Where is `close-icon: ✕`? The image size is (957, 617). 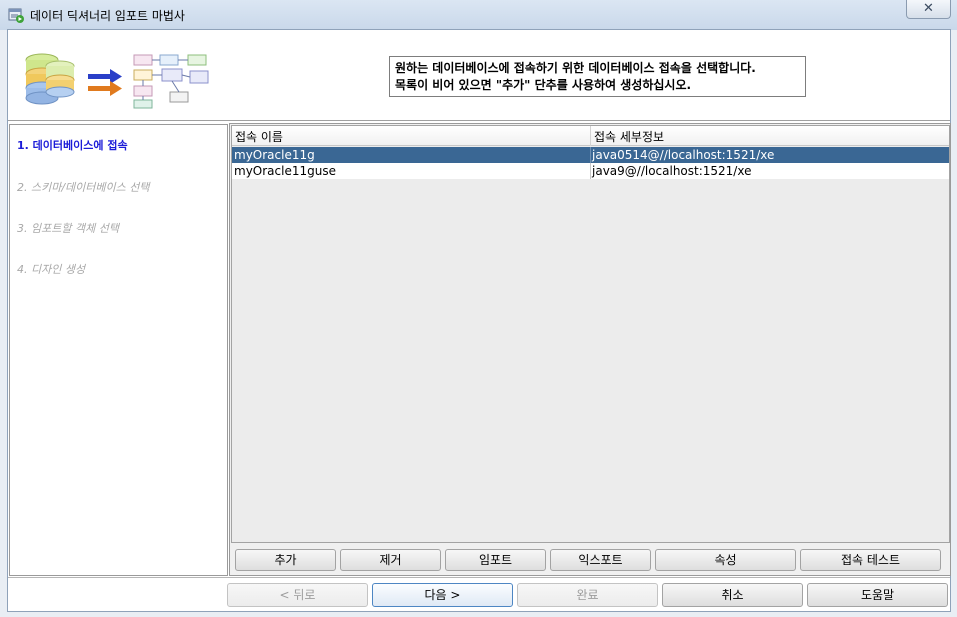
close-icon: ✕ is located at coordinates (928, 8).